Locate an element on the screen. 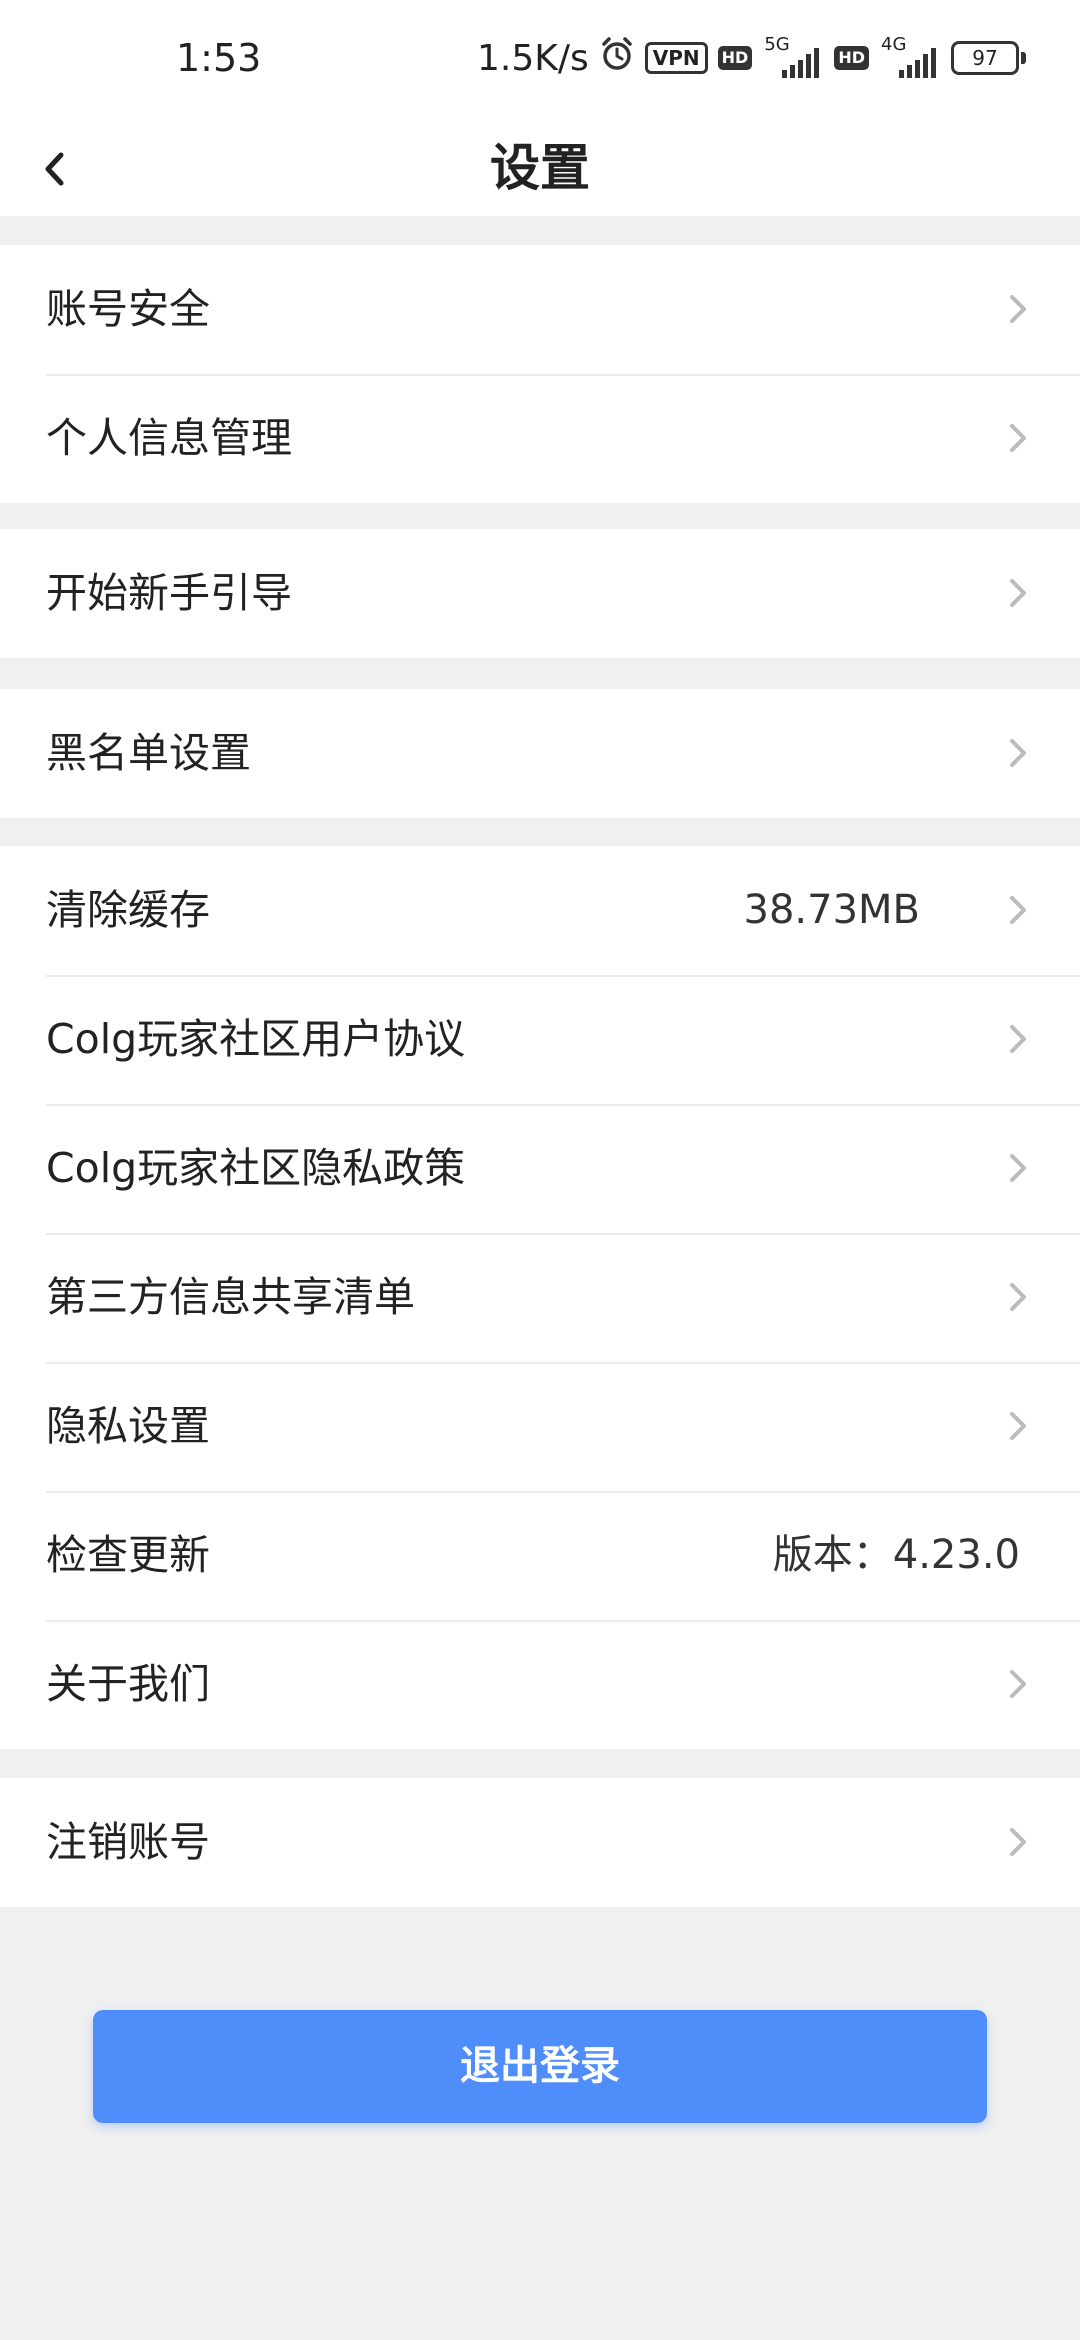 This screenshot has width=1080, height=2340. status-time: 1:53 is located at coordinates (219, 58).